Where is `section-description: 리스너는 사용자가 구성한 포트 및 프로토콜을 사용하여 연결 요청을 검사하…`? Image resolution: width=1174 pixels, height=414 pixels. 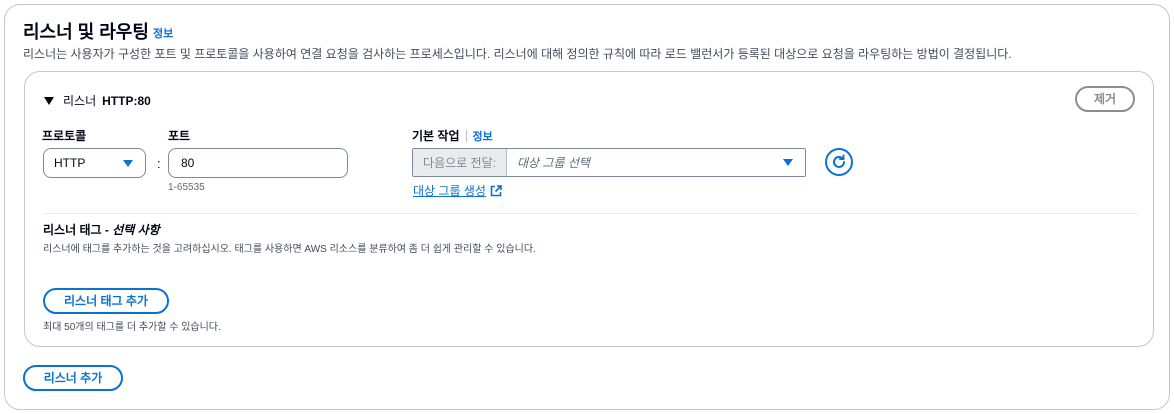 section-description: 리스너는 사용자가 구성한 포트 및 프로토콜을 사용하여 연결 요청을 검사하… is located at coordinates (517, 54).